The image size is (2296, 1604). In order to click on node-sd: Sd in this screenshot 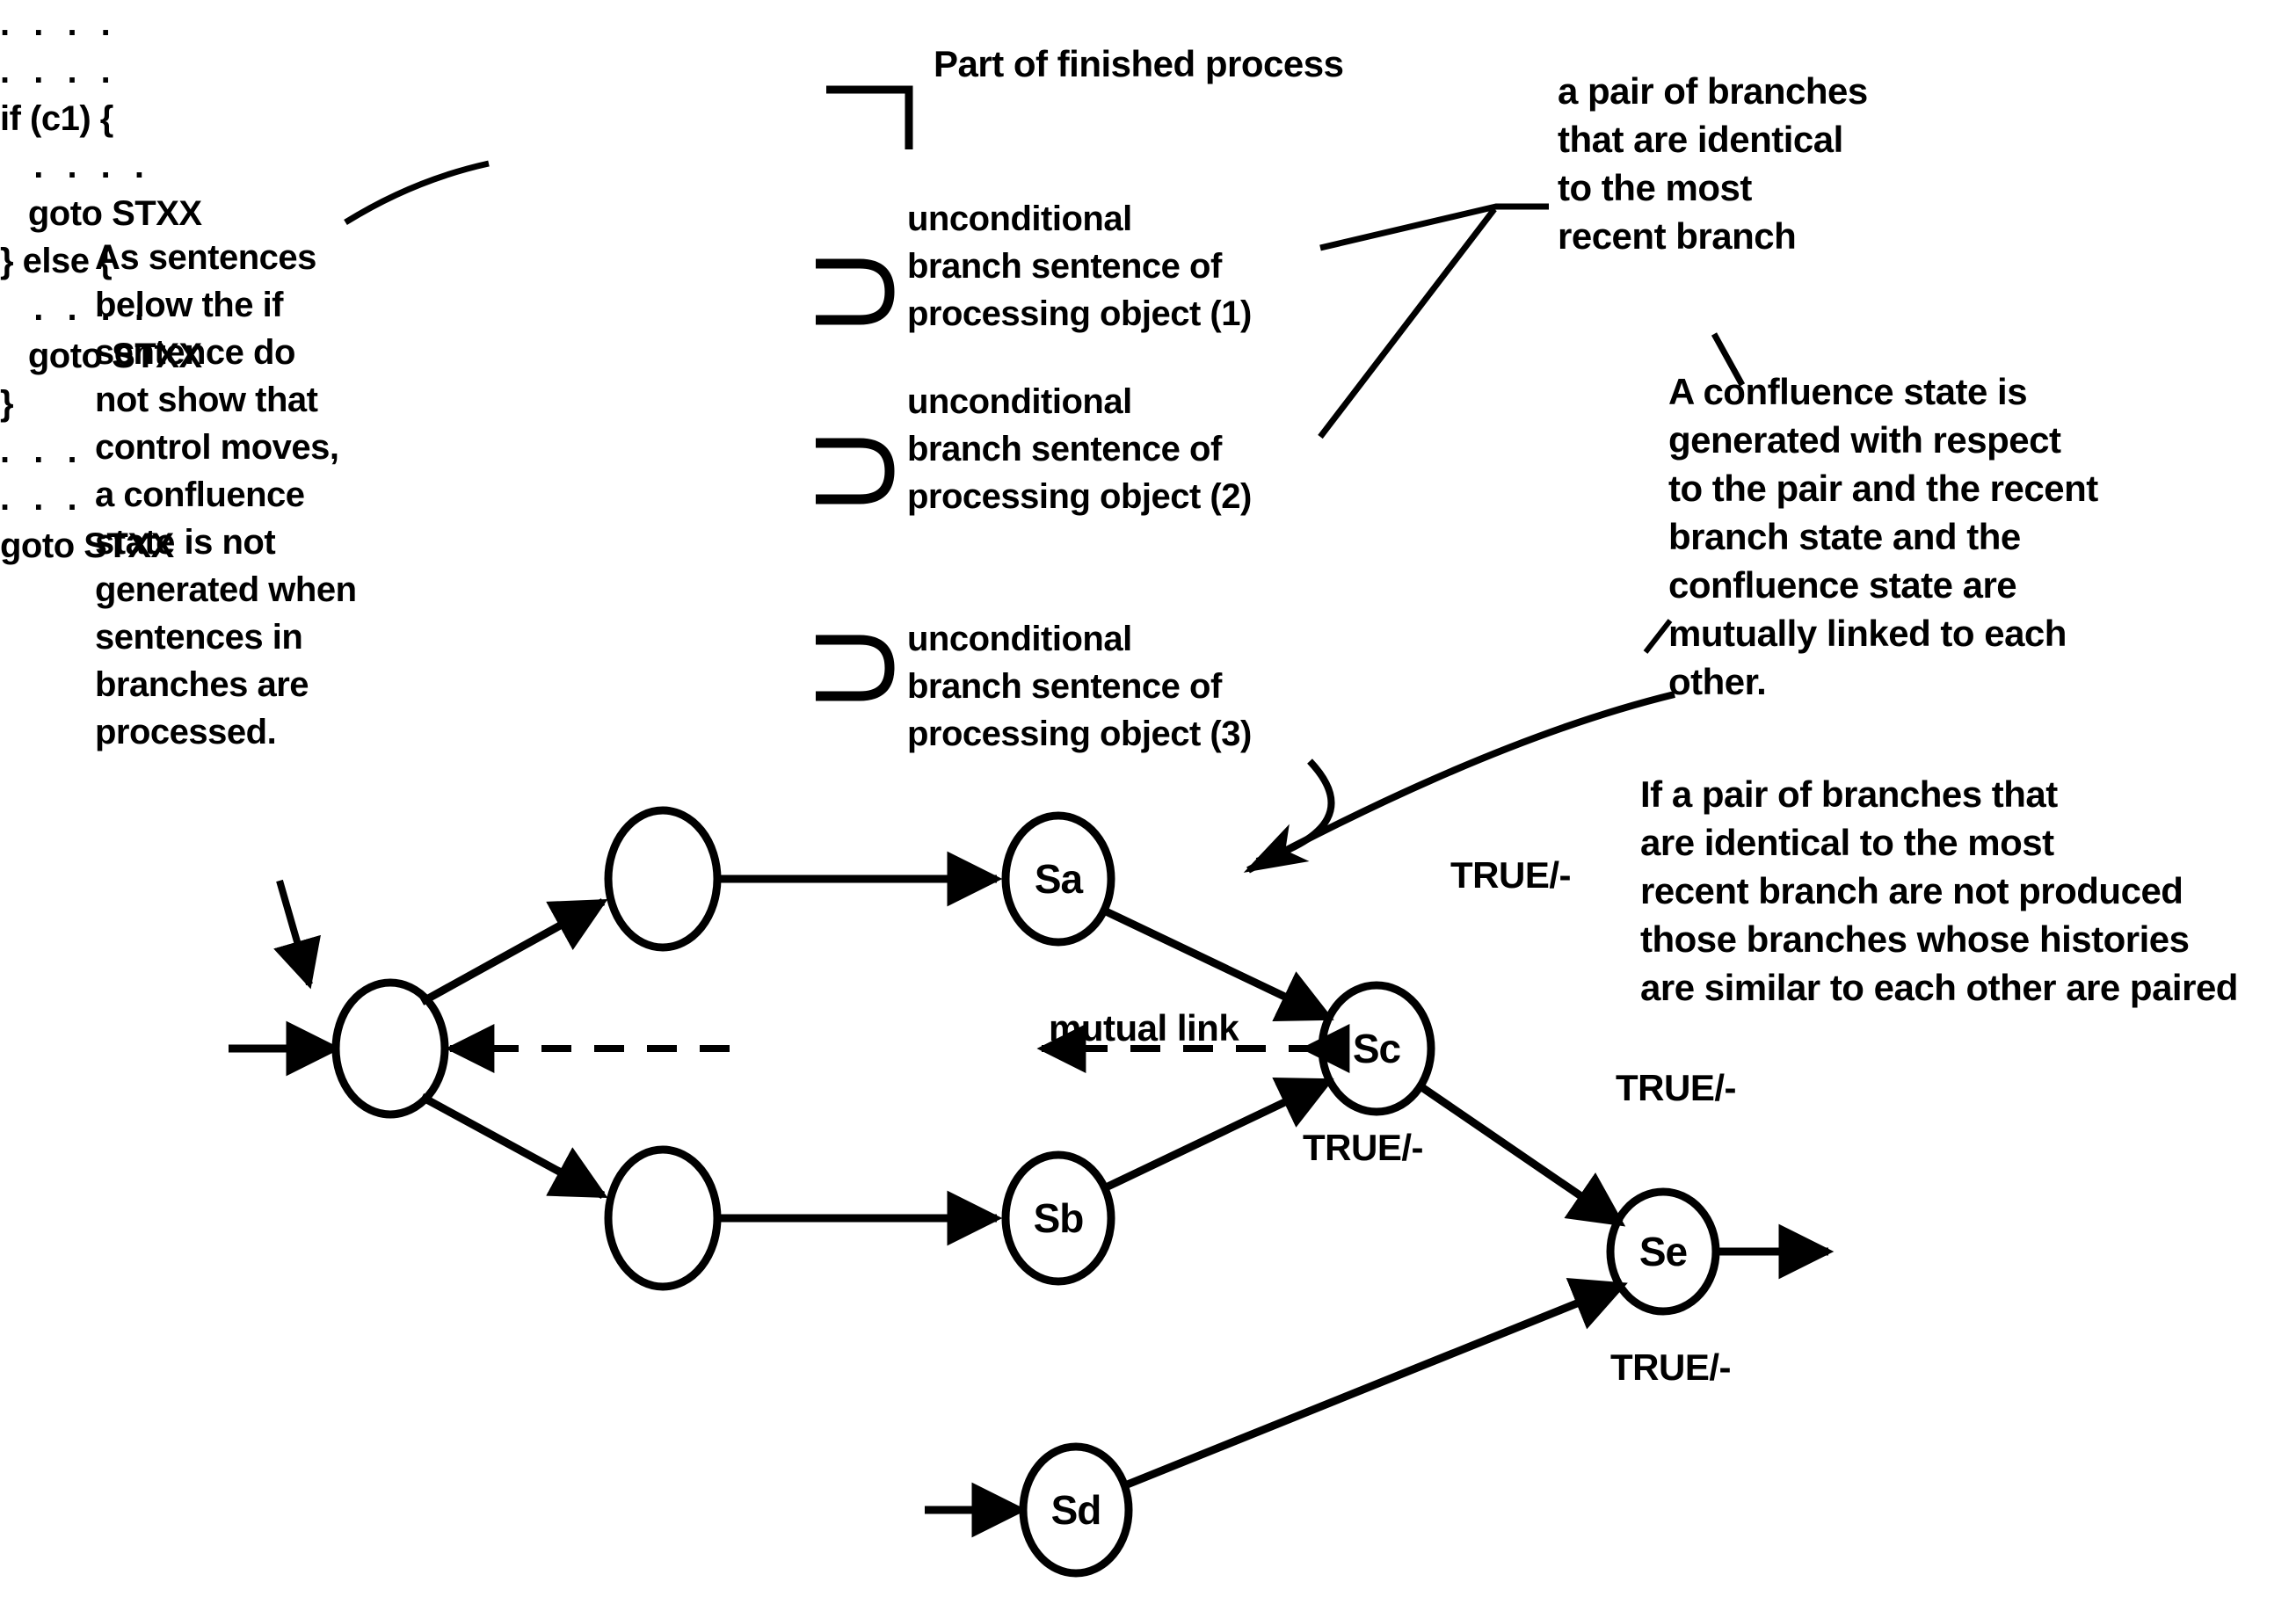, I will do `click(1076, 1510)`.